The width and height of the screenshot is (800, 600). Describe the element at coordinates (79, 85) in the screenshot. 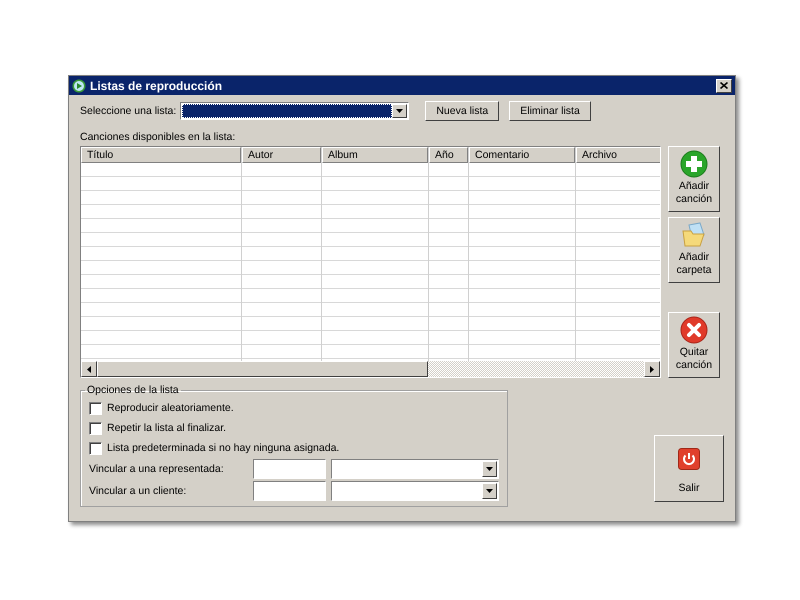

I see `play-icon` at that location.